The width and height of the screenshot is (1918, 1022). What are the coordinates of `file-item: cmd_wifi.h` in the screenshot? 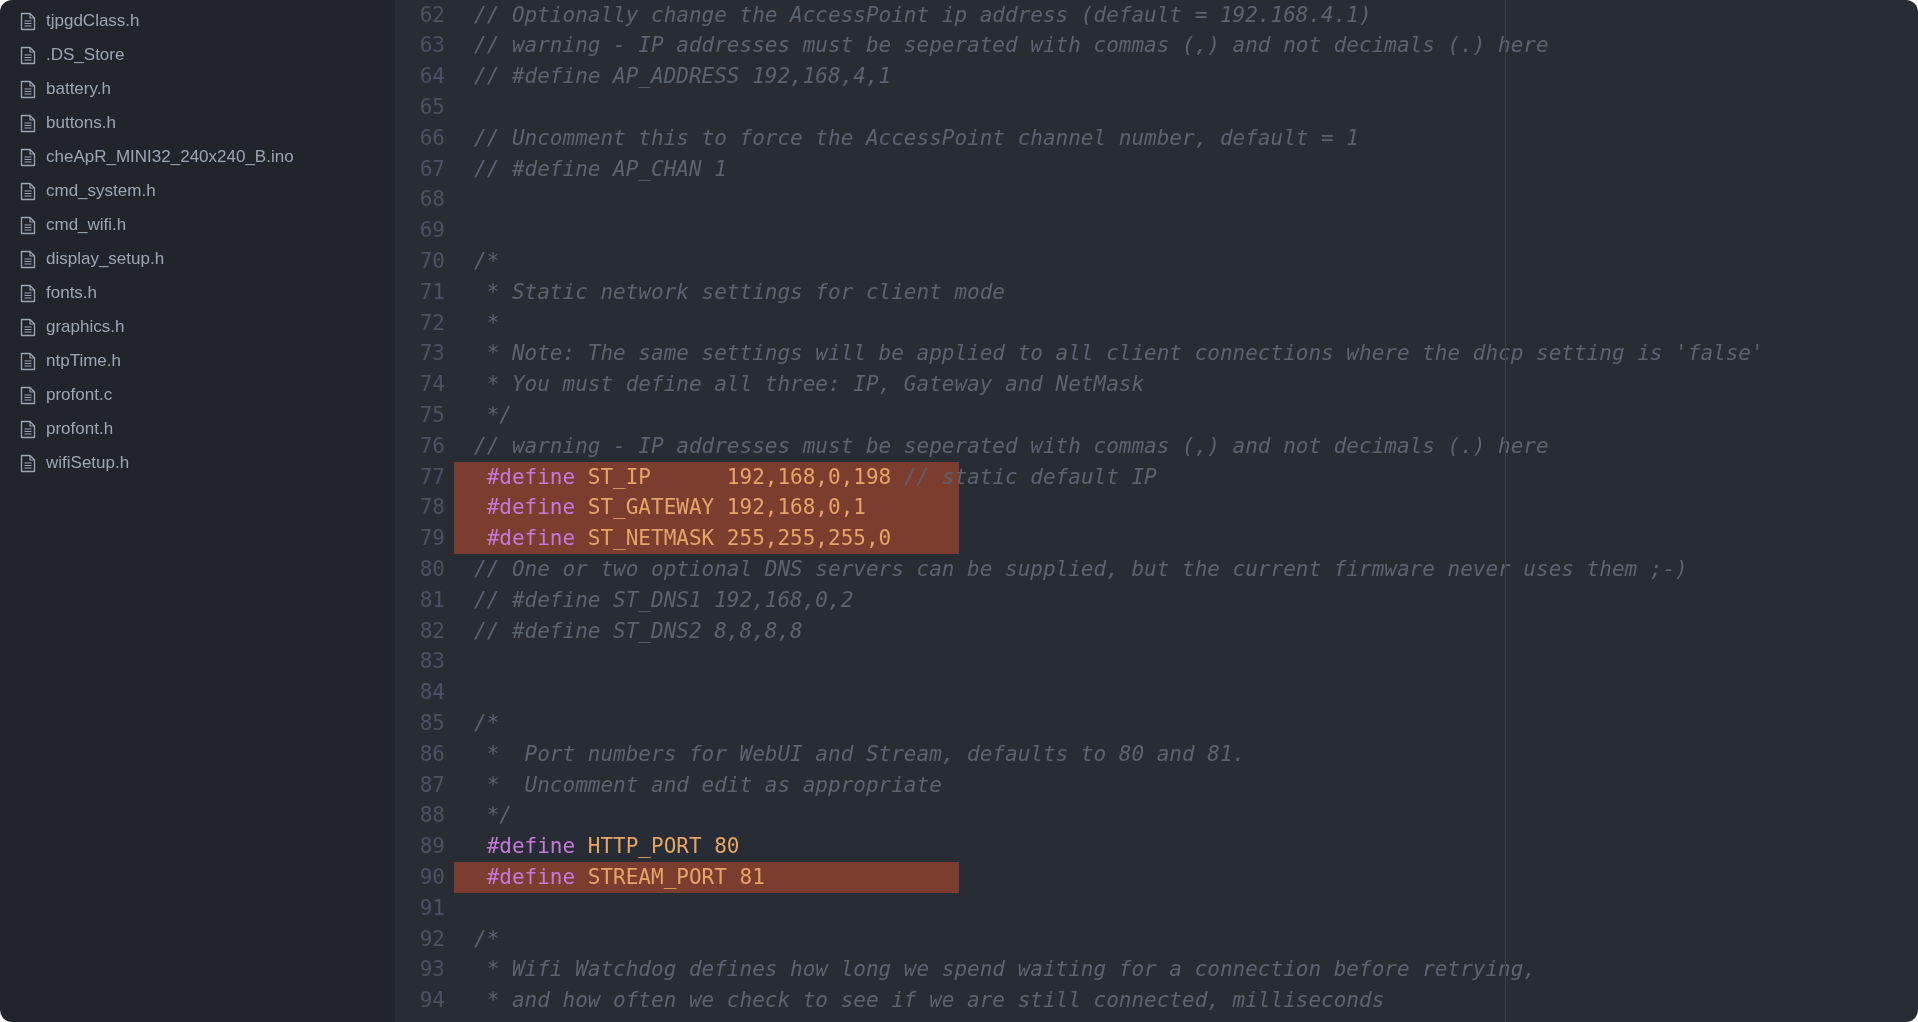 It's located at (197, 225).